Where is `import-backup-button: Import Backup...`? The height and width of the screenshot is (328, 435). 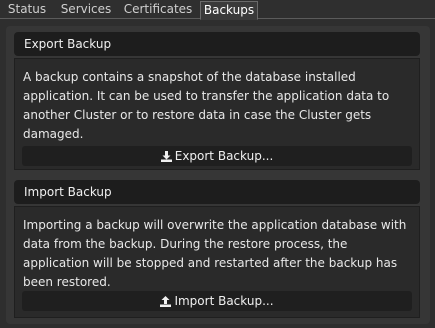 import-backup-button: Import Backup... is located at coordinates (217, 301).